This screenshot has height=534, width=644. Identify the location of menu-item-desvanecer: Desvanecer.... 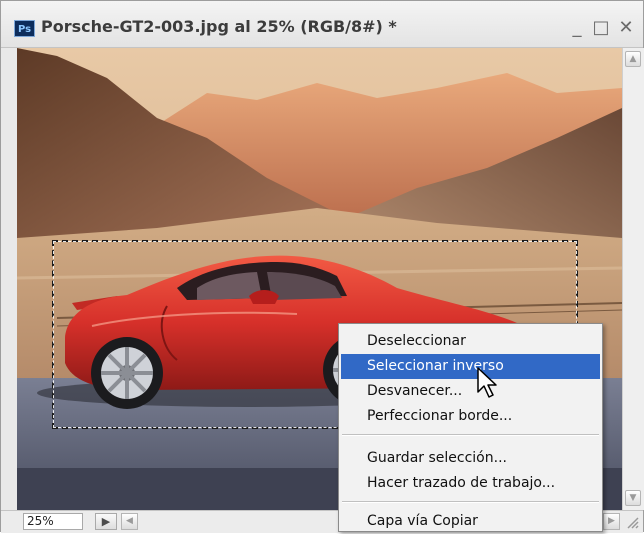
(470, 391).